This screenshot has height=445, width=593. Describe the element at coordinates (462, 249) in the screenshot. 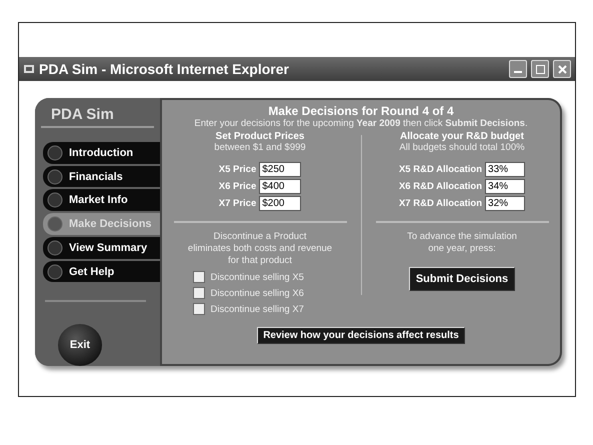

I see `advance-text: one year, press:` at that location.